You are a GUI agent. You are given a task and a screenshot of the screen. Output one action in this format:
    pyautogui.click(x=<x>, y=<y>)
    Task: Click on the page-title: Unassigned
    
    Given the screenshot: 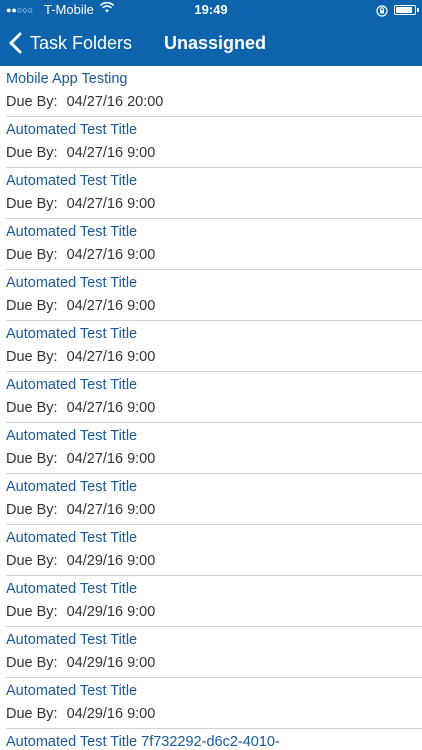 What is the action you would take?
    pyautogui.click(x=215, y=43)
    